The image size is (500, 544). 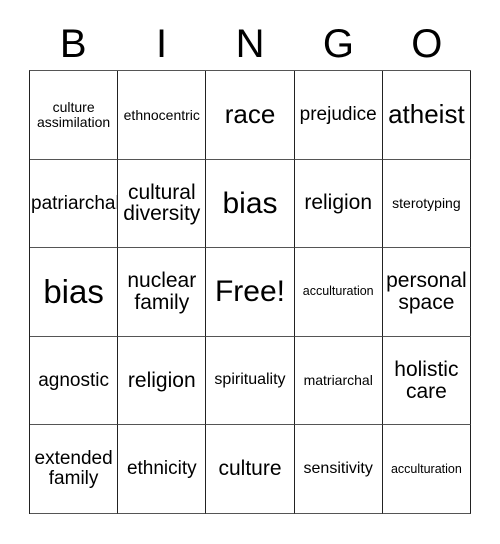 I want to click on bingo-cell-b5: extended family, so click(x=74, y=469).